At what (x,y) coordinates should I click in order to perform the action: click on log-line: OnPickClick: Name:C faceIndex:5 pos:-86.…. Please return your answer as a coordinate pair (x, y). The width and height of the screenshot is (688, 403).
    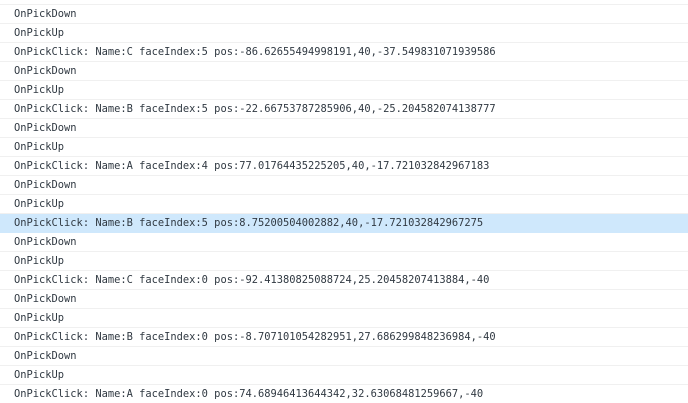
    Looking at the image, I should click on (344, 52).